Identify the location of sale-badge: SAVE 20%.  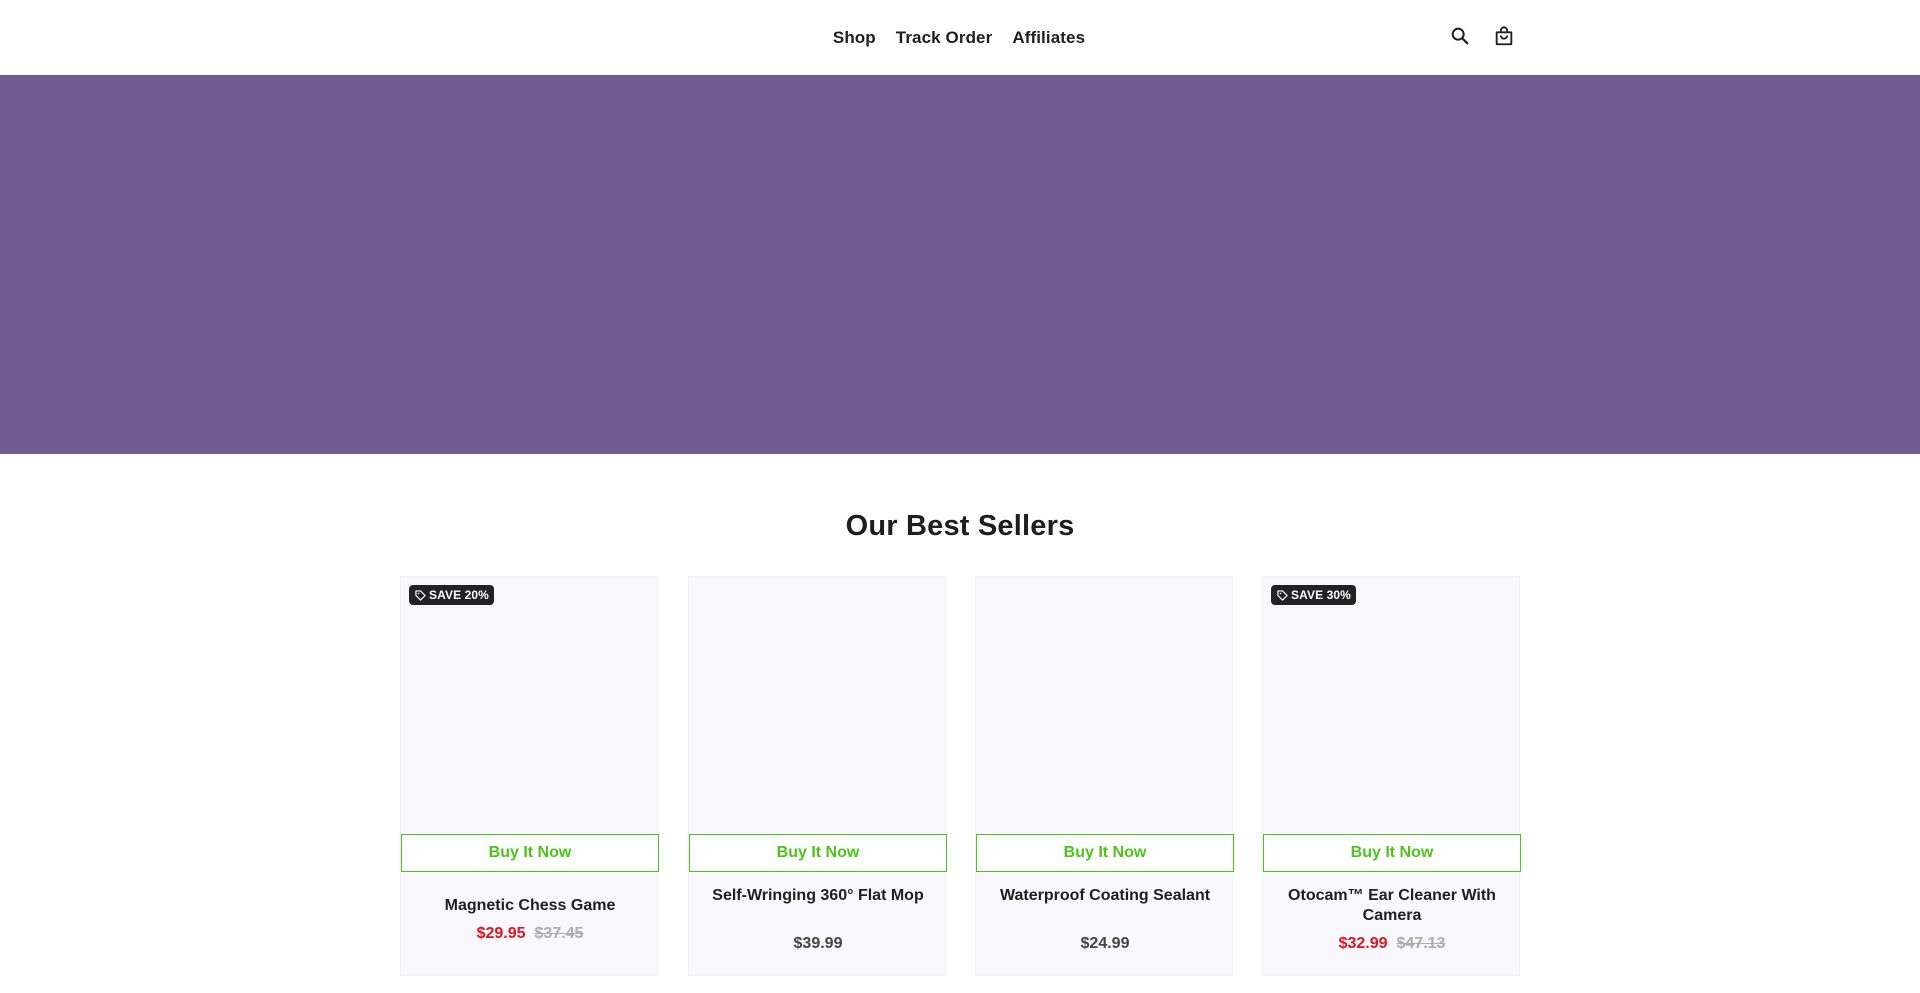
(451, 595).